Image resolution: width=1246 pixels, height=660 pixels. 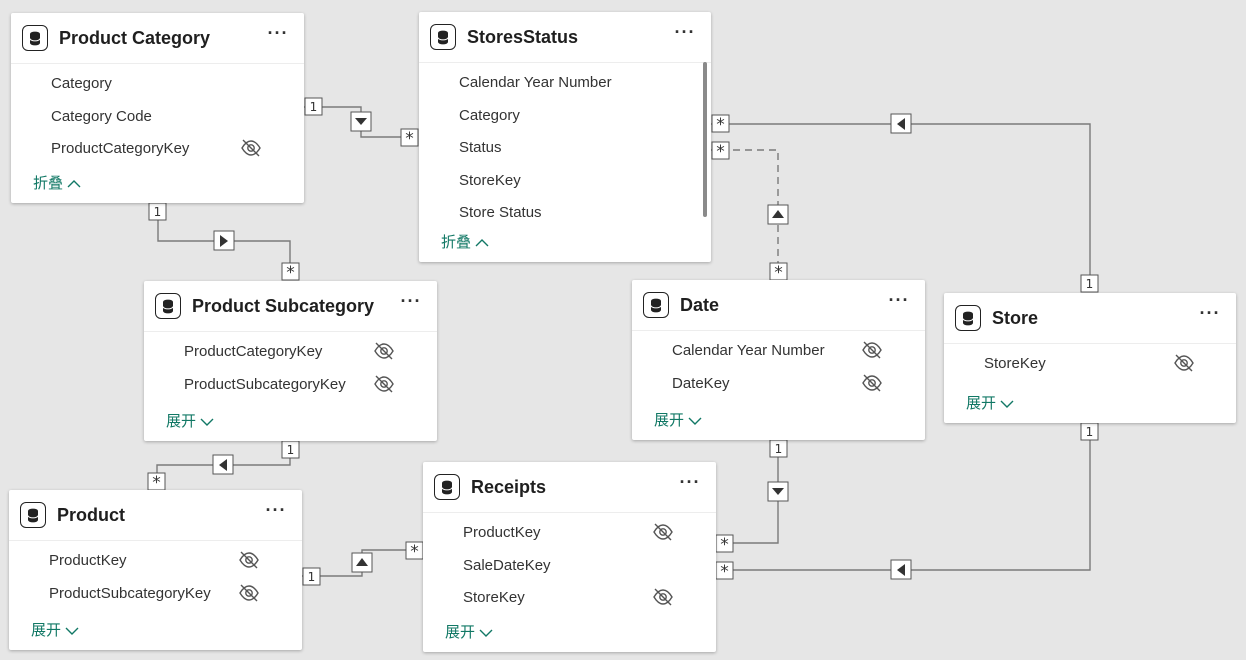 What do you see at coordinates (1015, 318) in the screenshot?
I see `table-title: Store` at bounding box center [1015, 318].